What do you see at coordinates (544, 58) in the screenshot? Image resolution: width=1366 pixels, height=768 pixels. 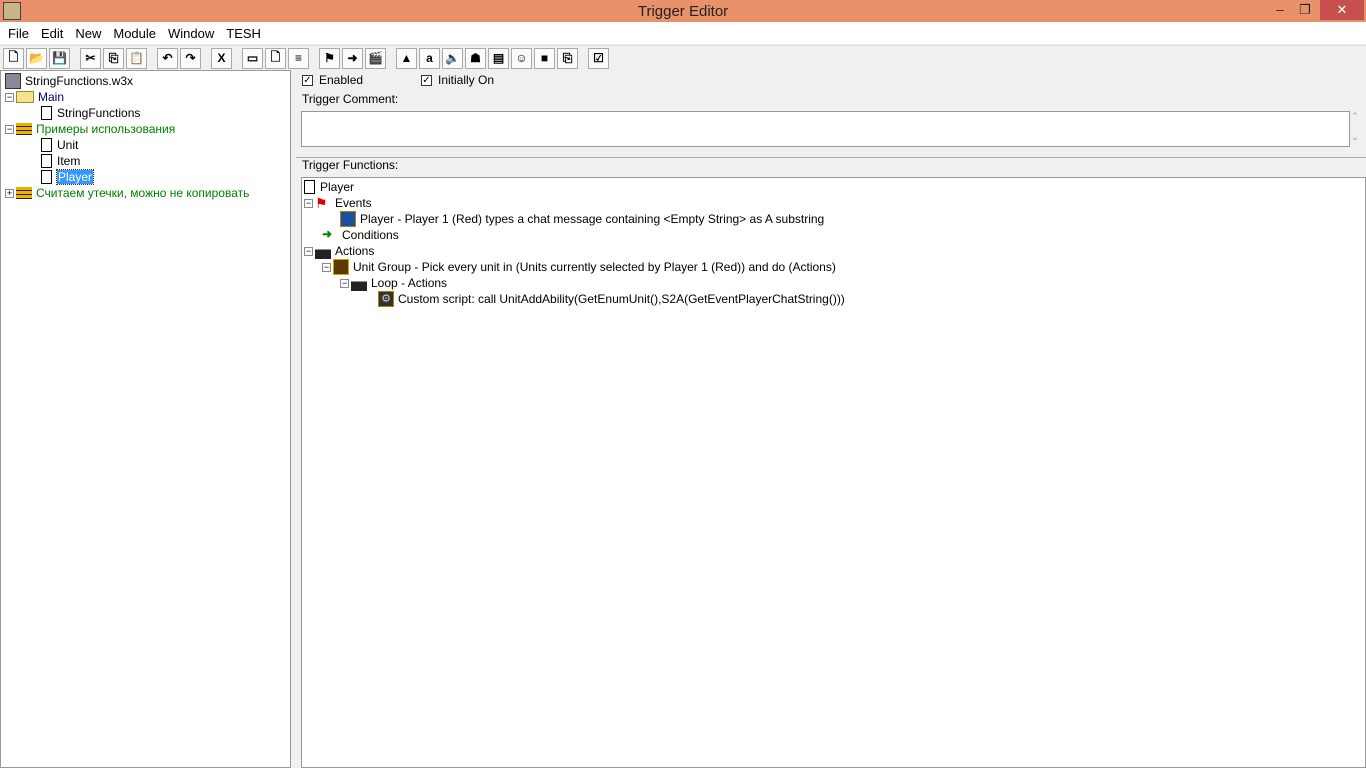 I see `import-manager-button: ■` at bounding box center [544, 58].